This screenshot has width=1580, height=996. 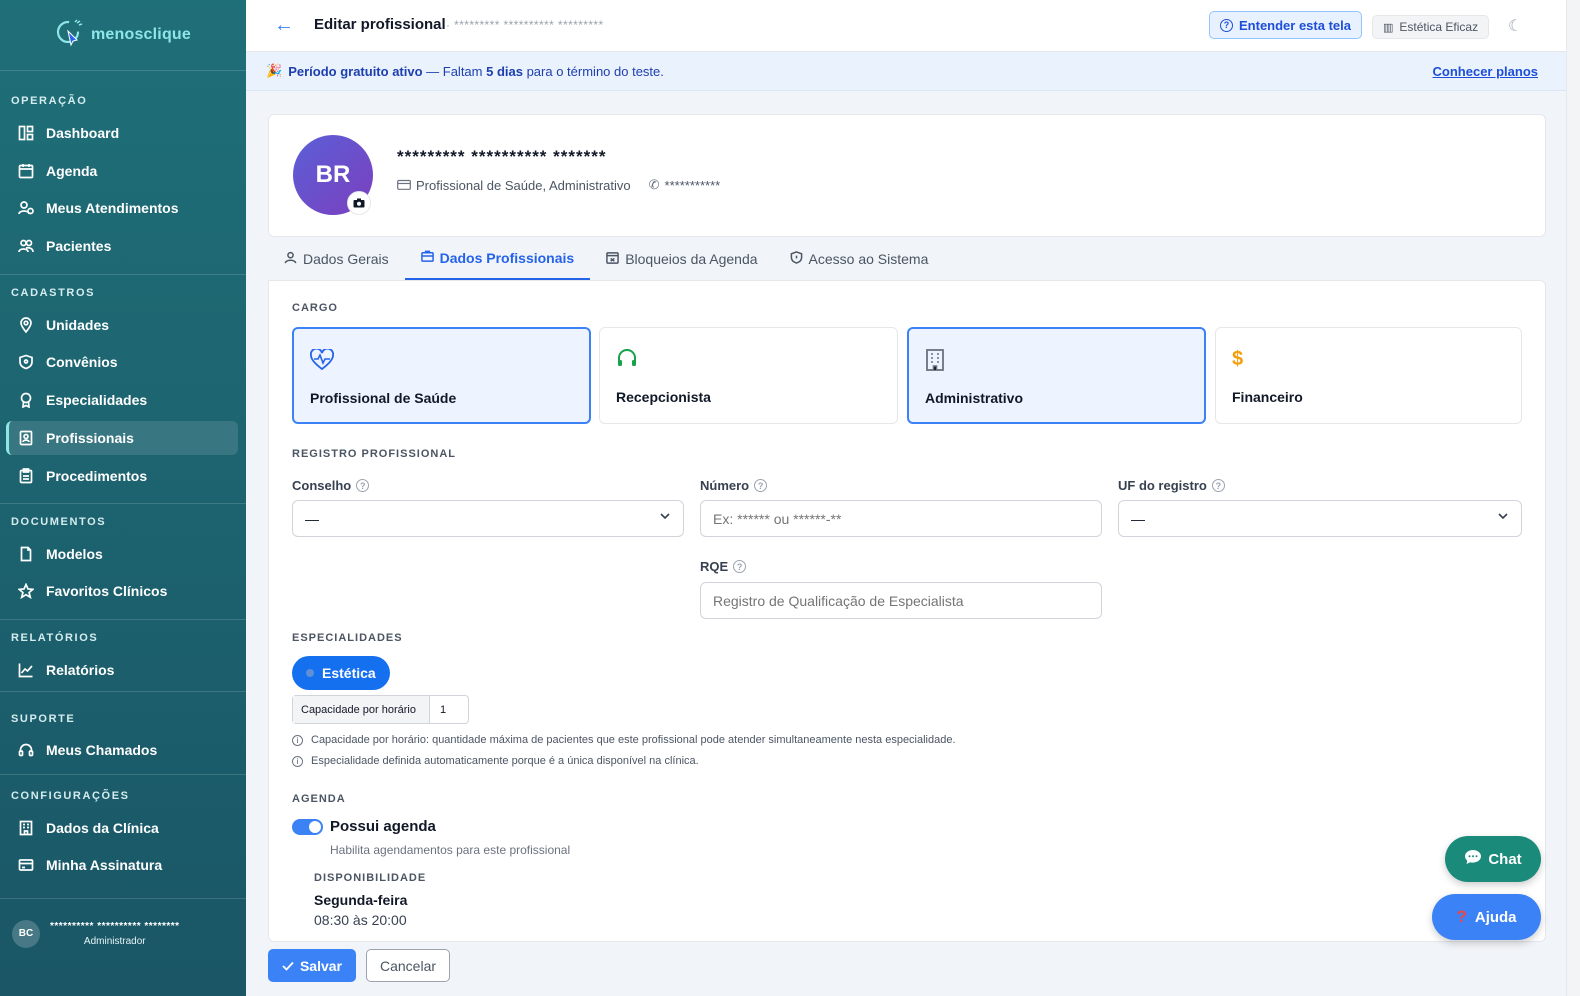 I want to click on sidebar-item-label: Agenda, so click(x=72, y=171).